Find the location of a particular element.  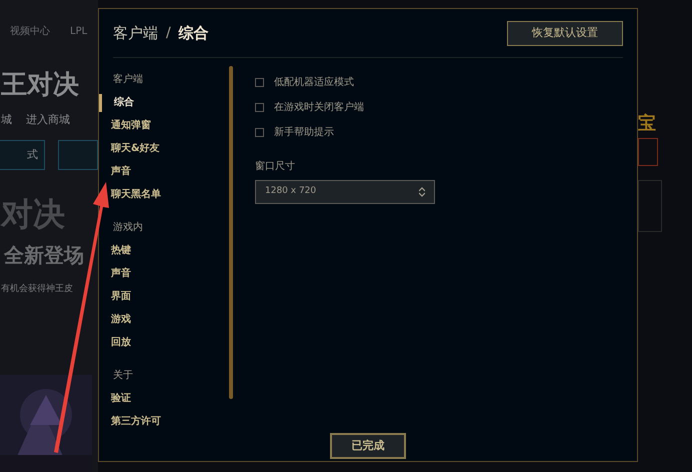

done-button: 已完成 is located at coordinates (368, 446).